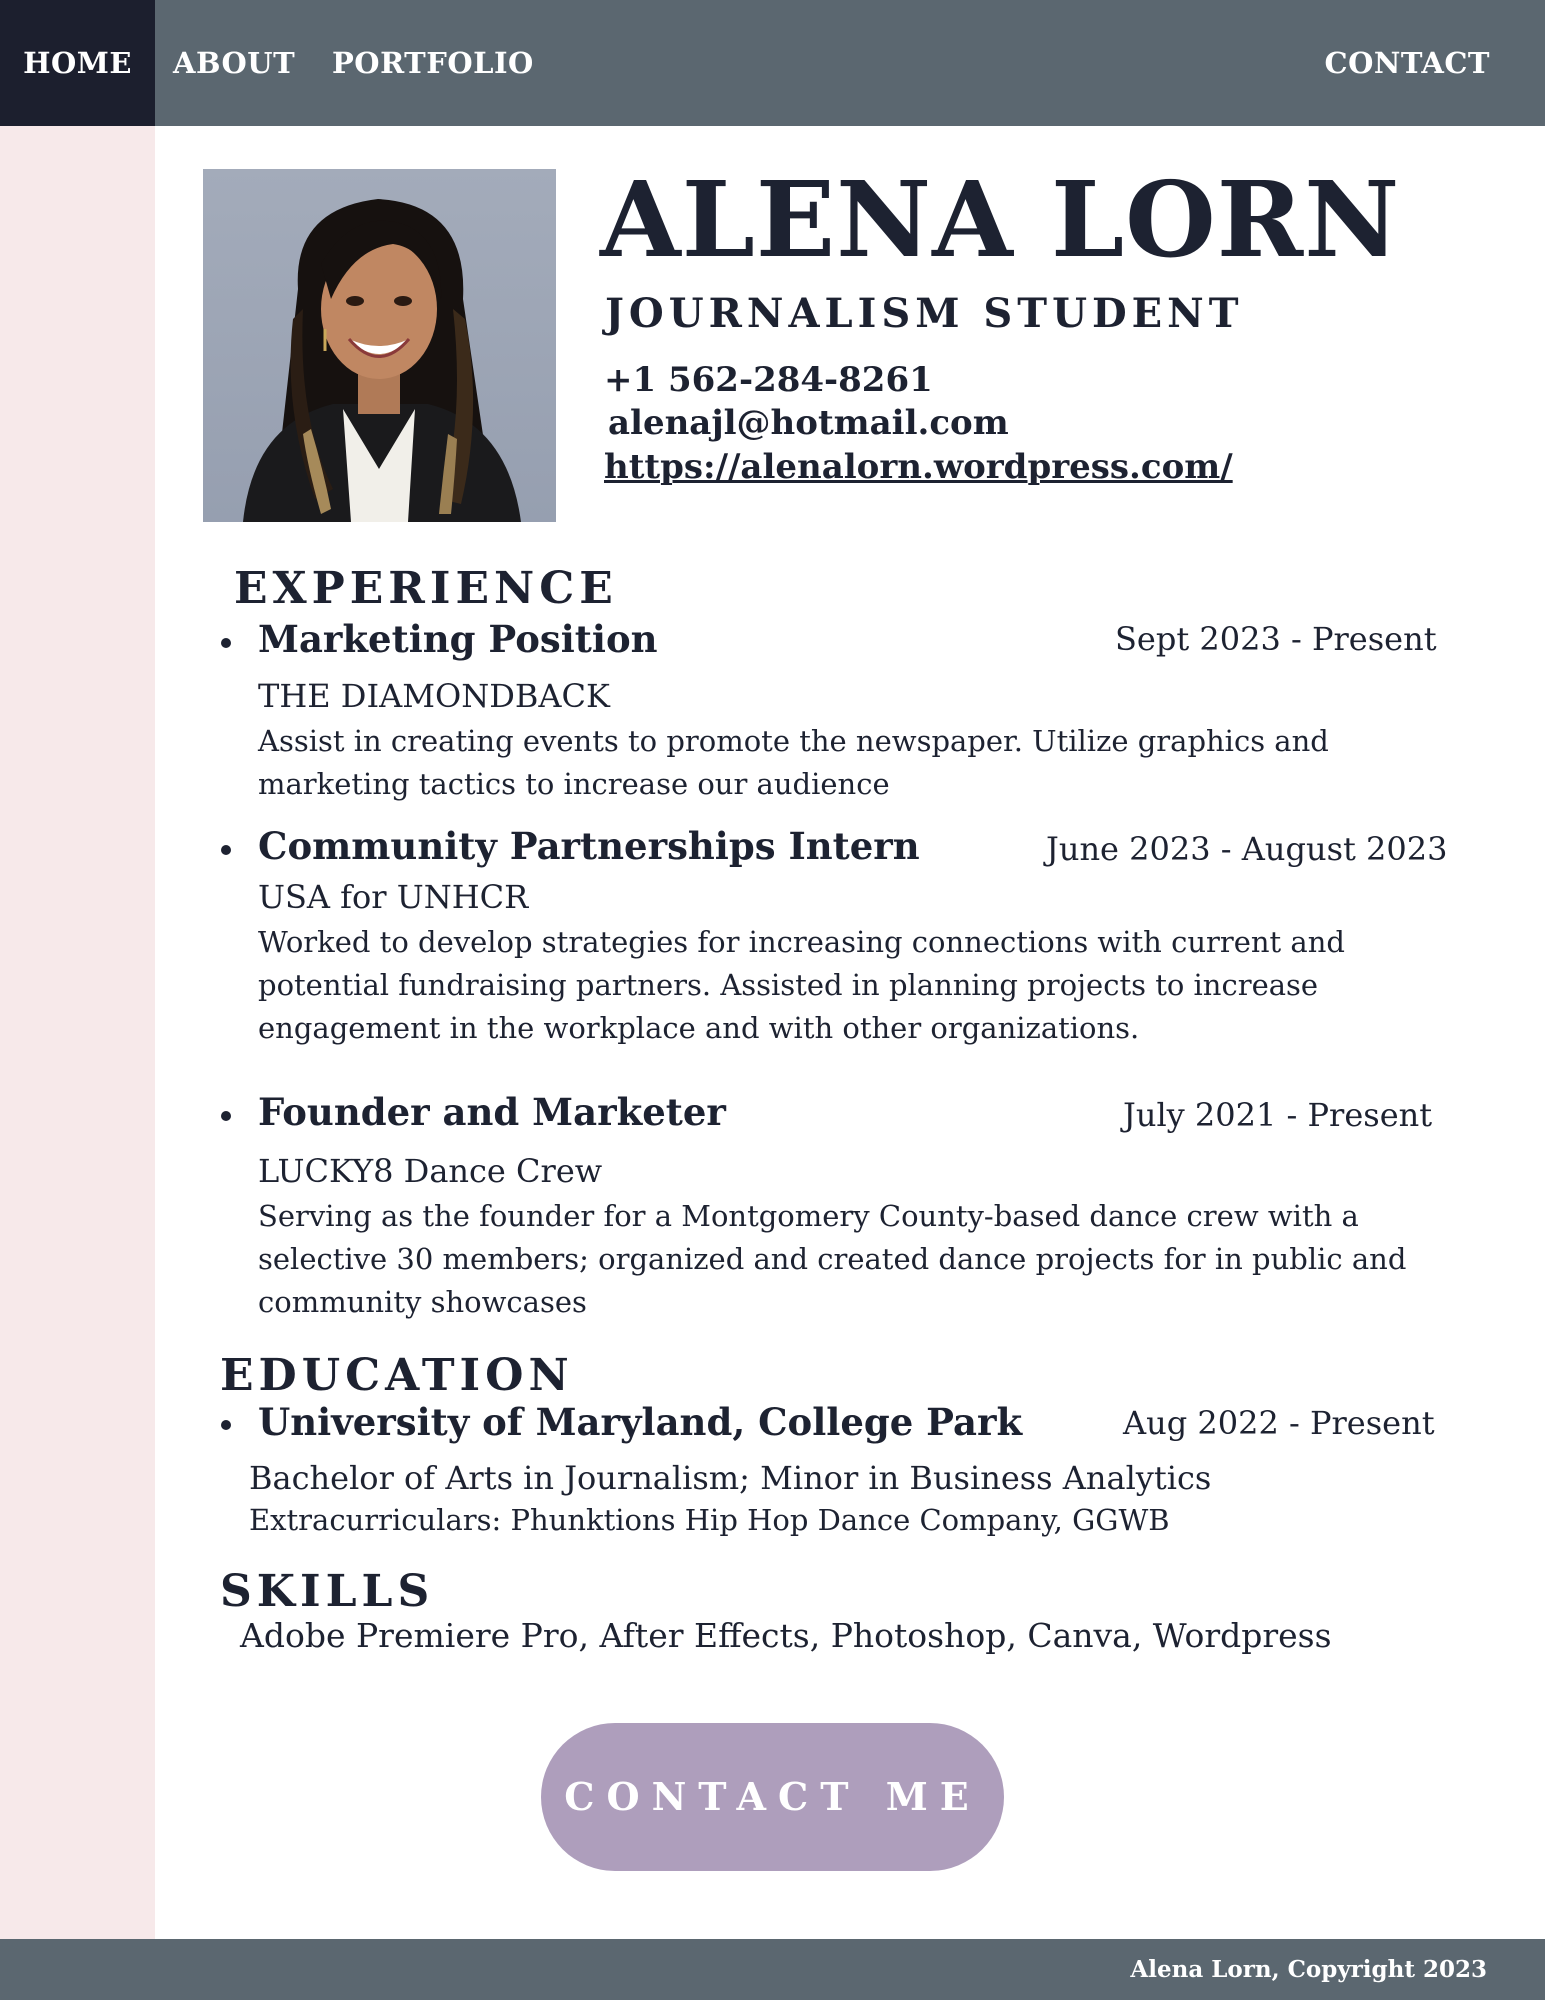  I want to click on website-link: https://alenalorn.wordpress.com/, so click(918, 467).